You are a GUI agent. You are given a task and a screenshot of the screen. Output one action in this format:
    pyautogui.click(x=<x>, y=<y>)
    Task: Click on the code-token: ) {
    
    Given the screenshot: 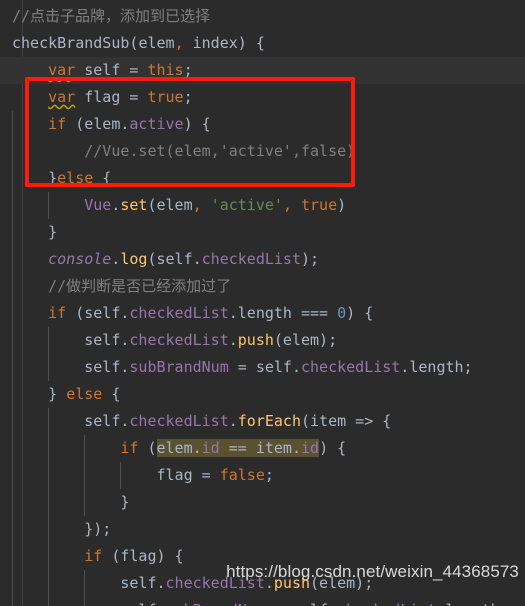 What is the action you would take?
    pyautogui.click(x=251, y=43)
    